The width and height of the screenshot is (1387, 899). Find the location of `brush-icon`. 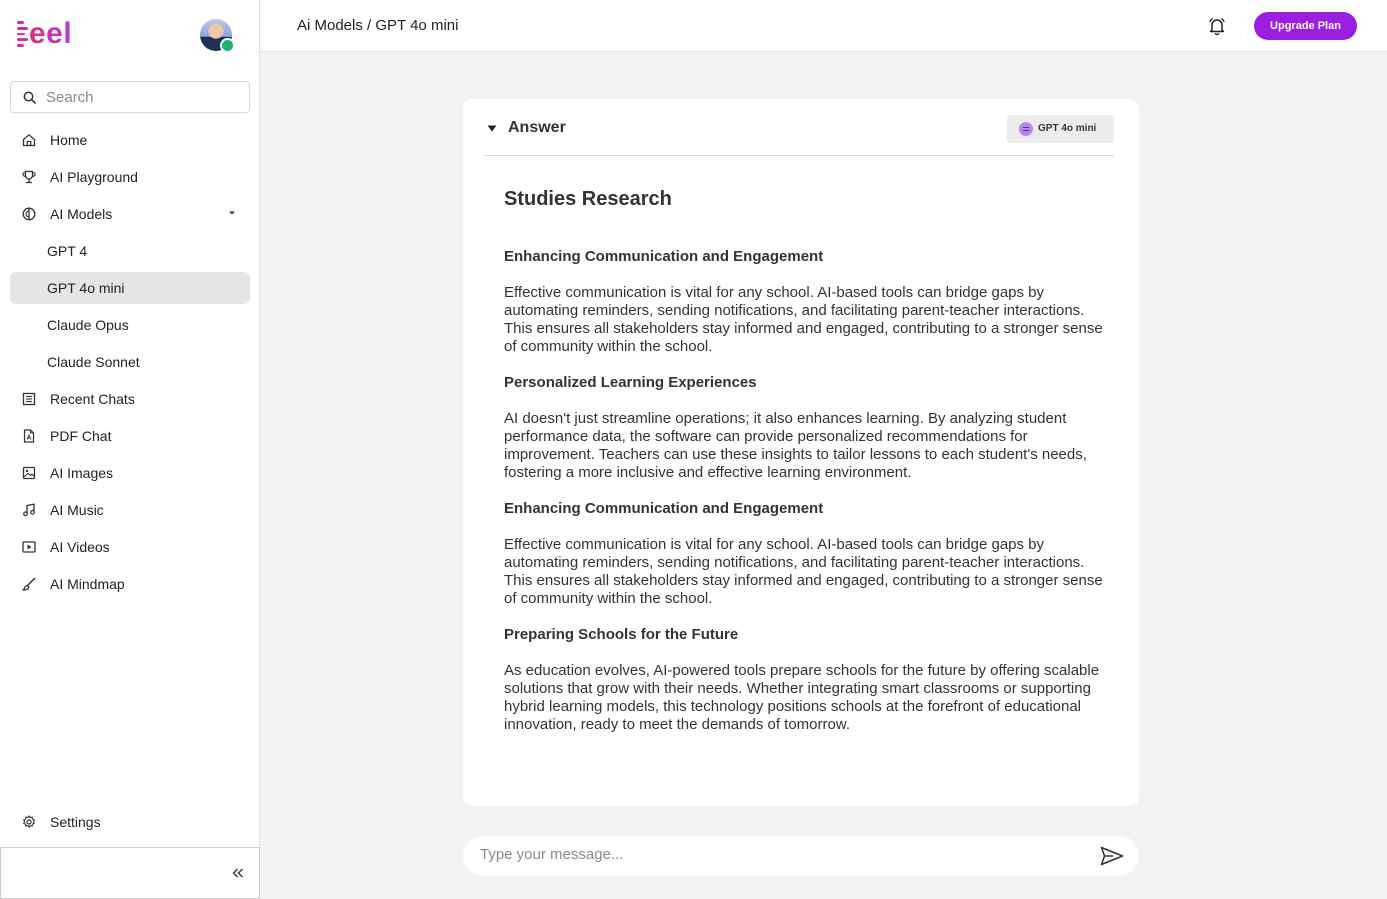

brush-icon is located at coordinates (29, 584).